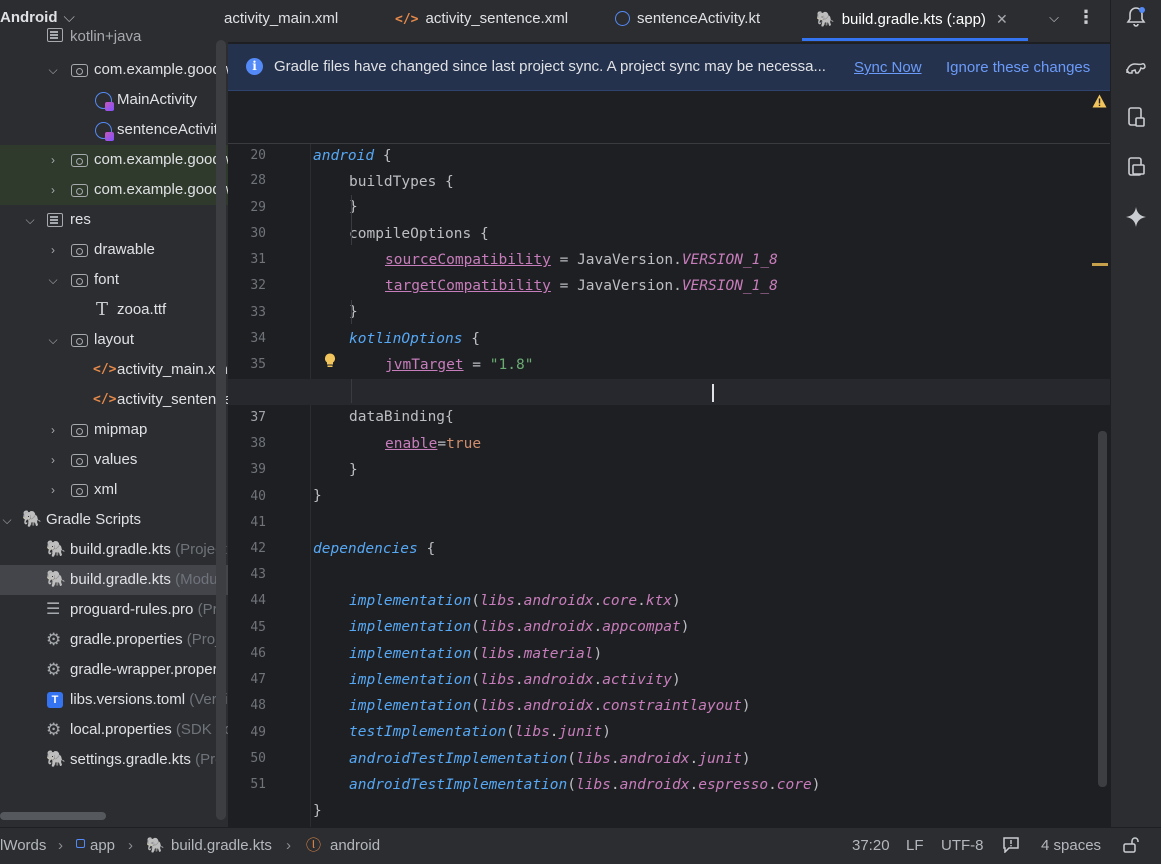 The width and height of the screenshot is (1161, 864). I want to click on code-line: 6 android {, so click(669, 127).